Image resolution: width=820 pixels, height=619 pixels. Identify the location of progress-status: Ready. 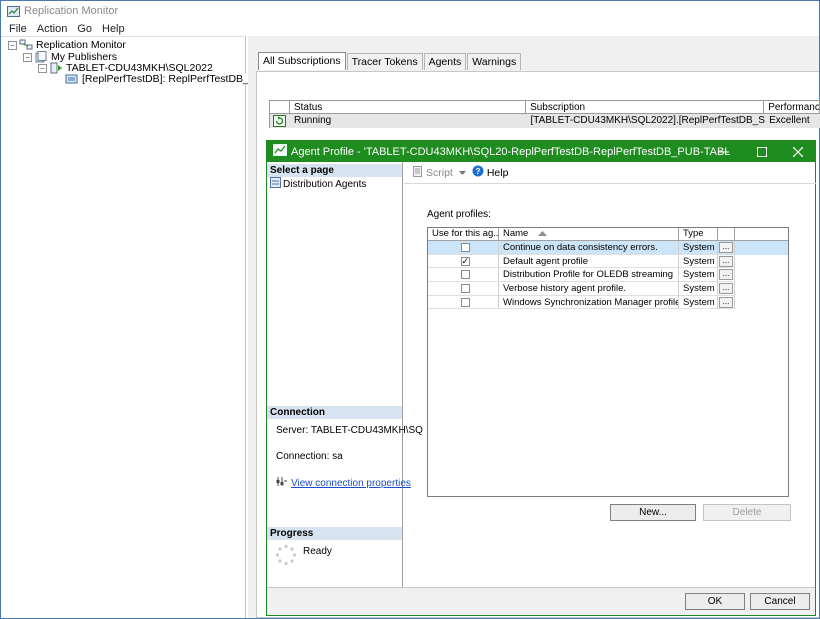
(317, 551).